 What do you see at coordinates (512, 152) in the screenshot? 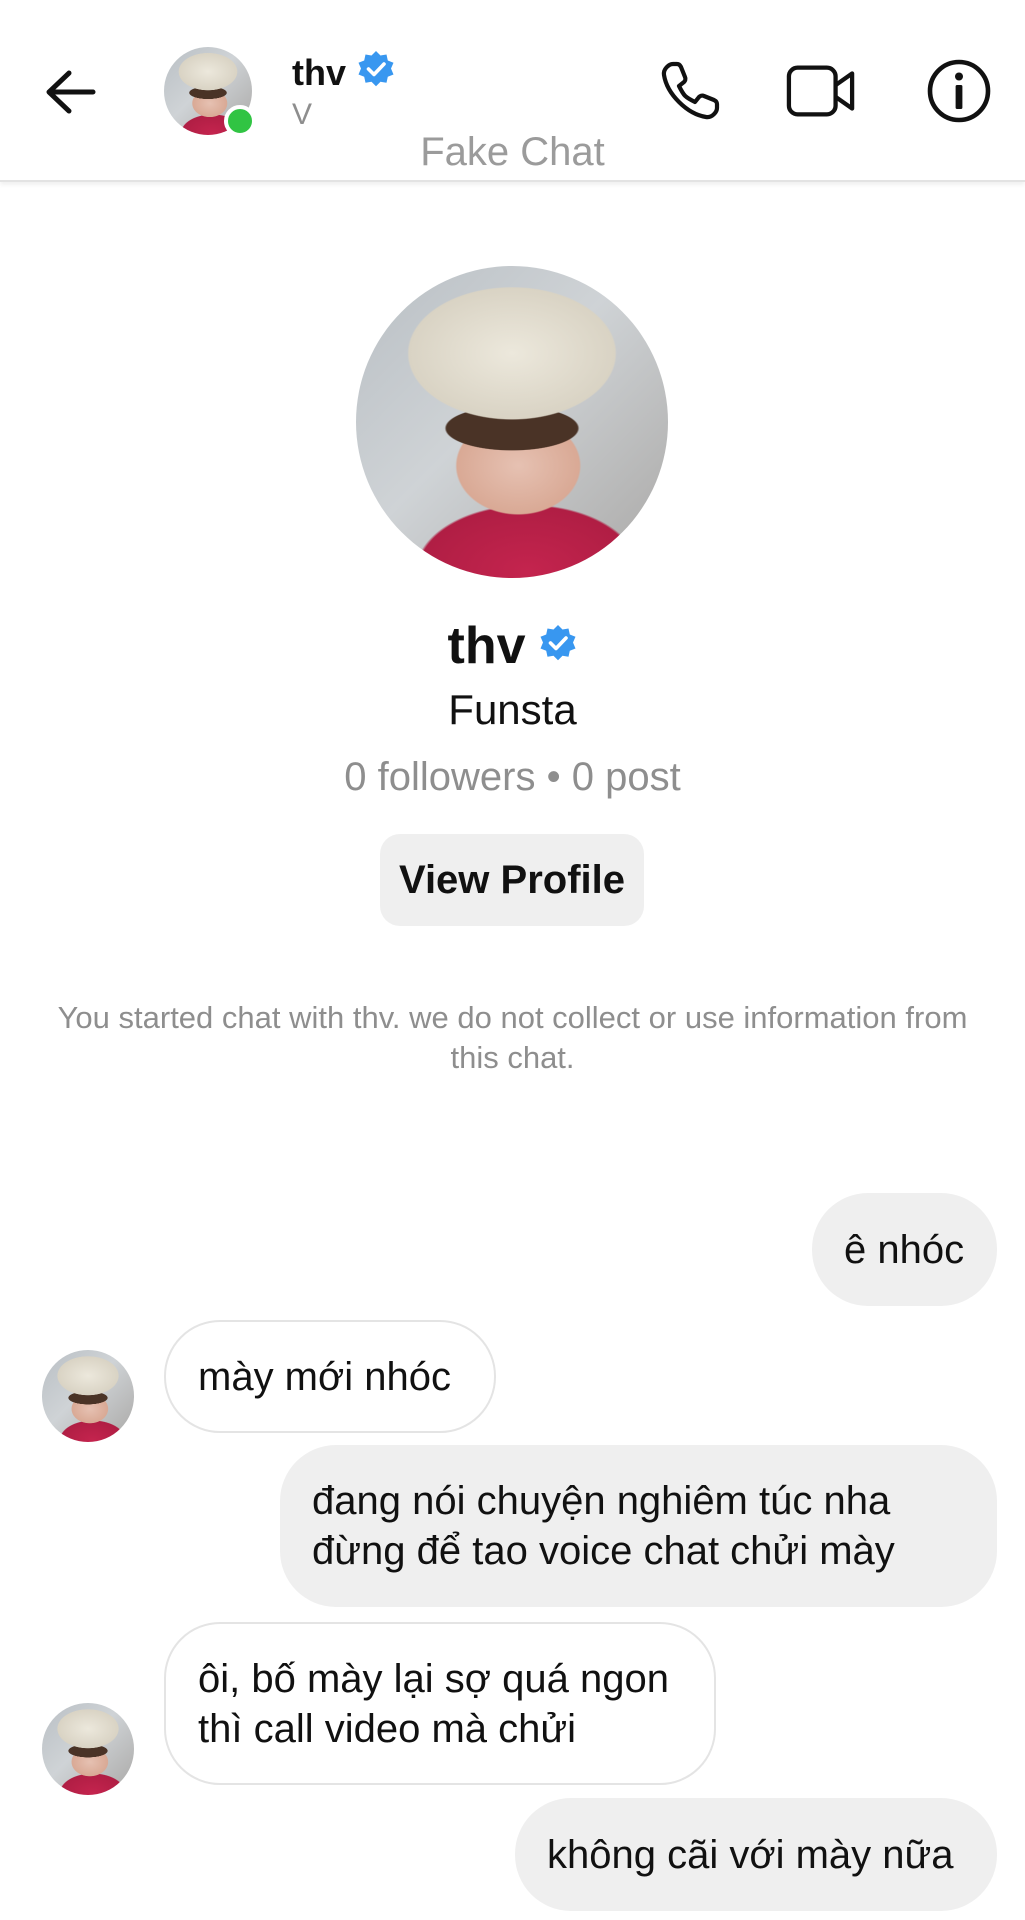
I see `fake-chat-watermark: Fake Chat` at bounding box center [512, 152].